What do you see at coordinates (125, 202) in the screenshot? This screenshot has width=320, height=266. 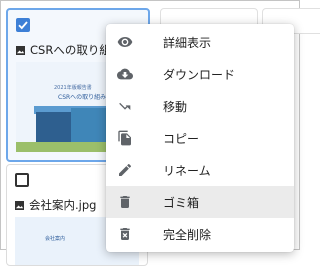 I see `trash-icon` at bounding box center [125, 202].